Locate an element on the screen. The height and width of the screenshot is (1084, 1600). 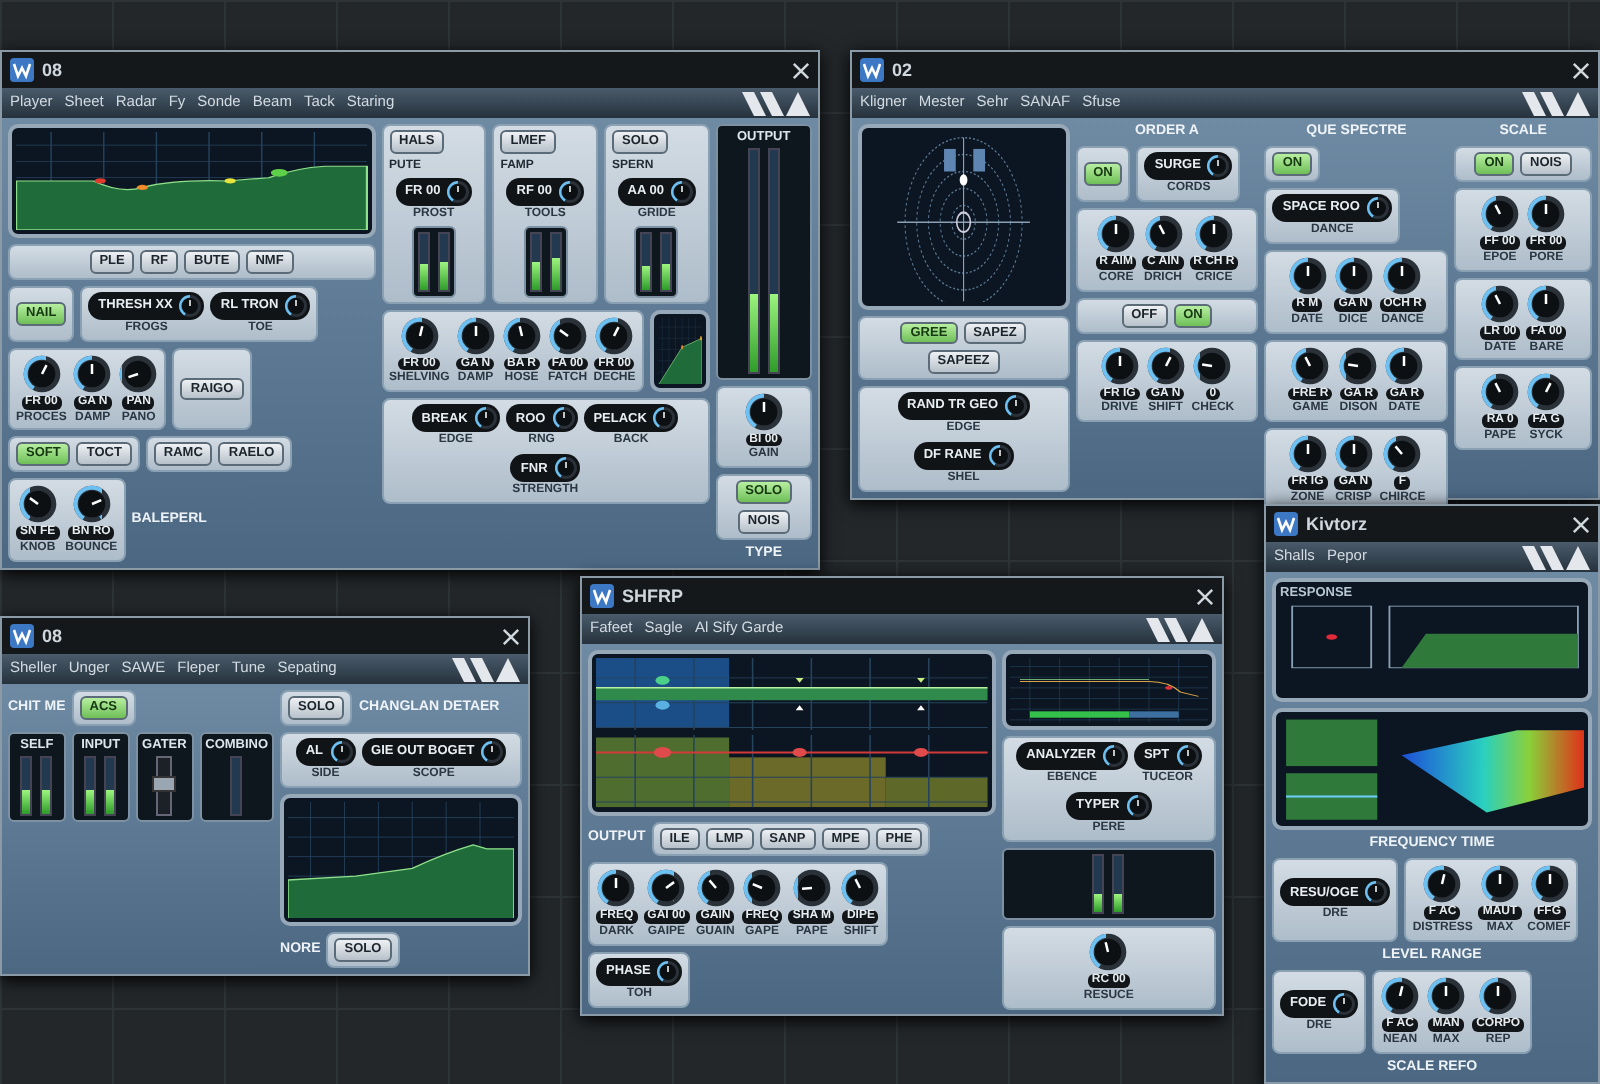
window-title: 02 is located at coordinates (902, 70).